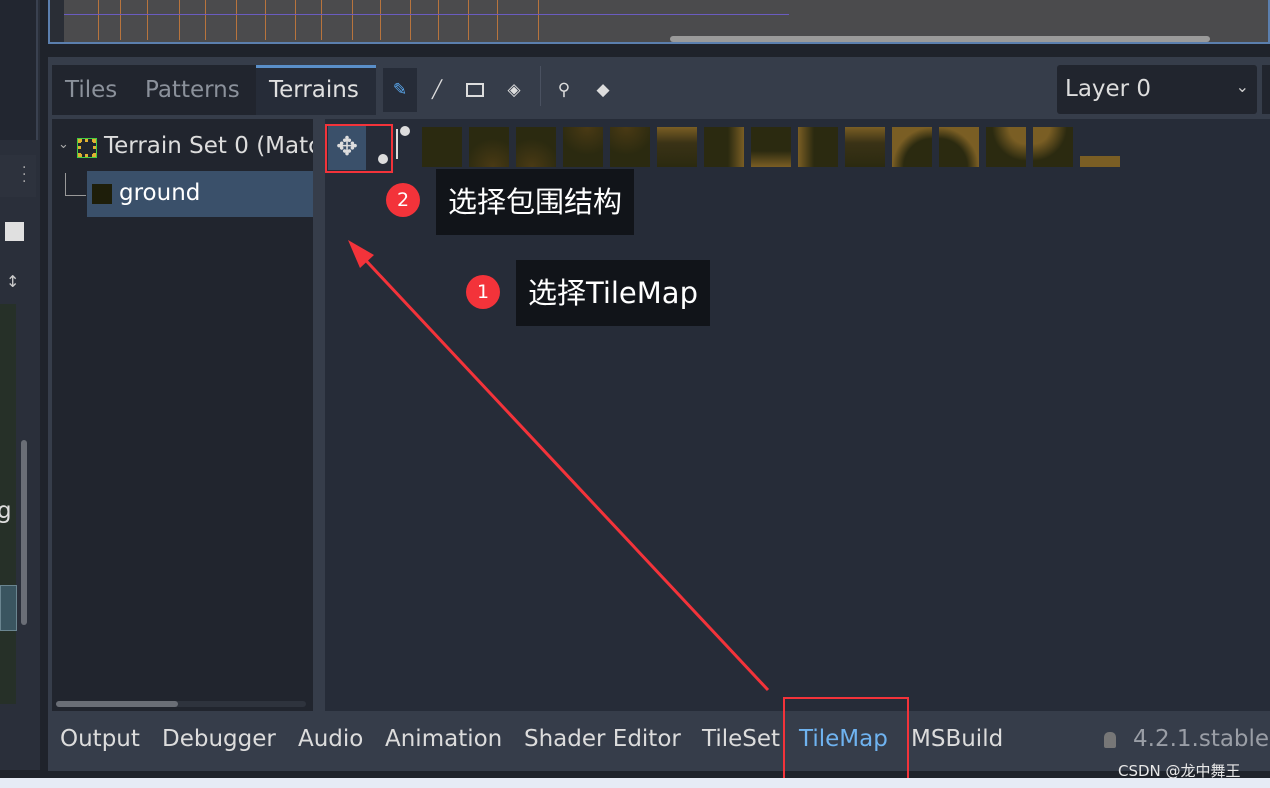 The width and height of the screenshot is (1270, 788). Describe the element at coordinates (602, 739) in the screenshot. I see `bottom-tab-shader-editor: Shader Editor` at that location.